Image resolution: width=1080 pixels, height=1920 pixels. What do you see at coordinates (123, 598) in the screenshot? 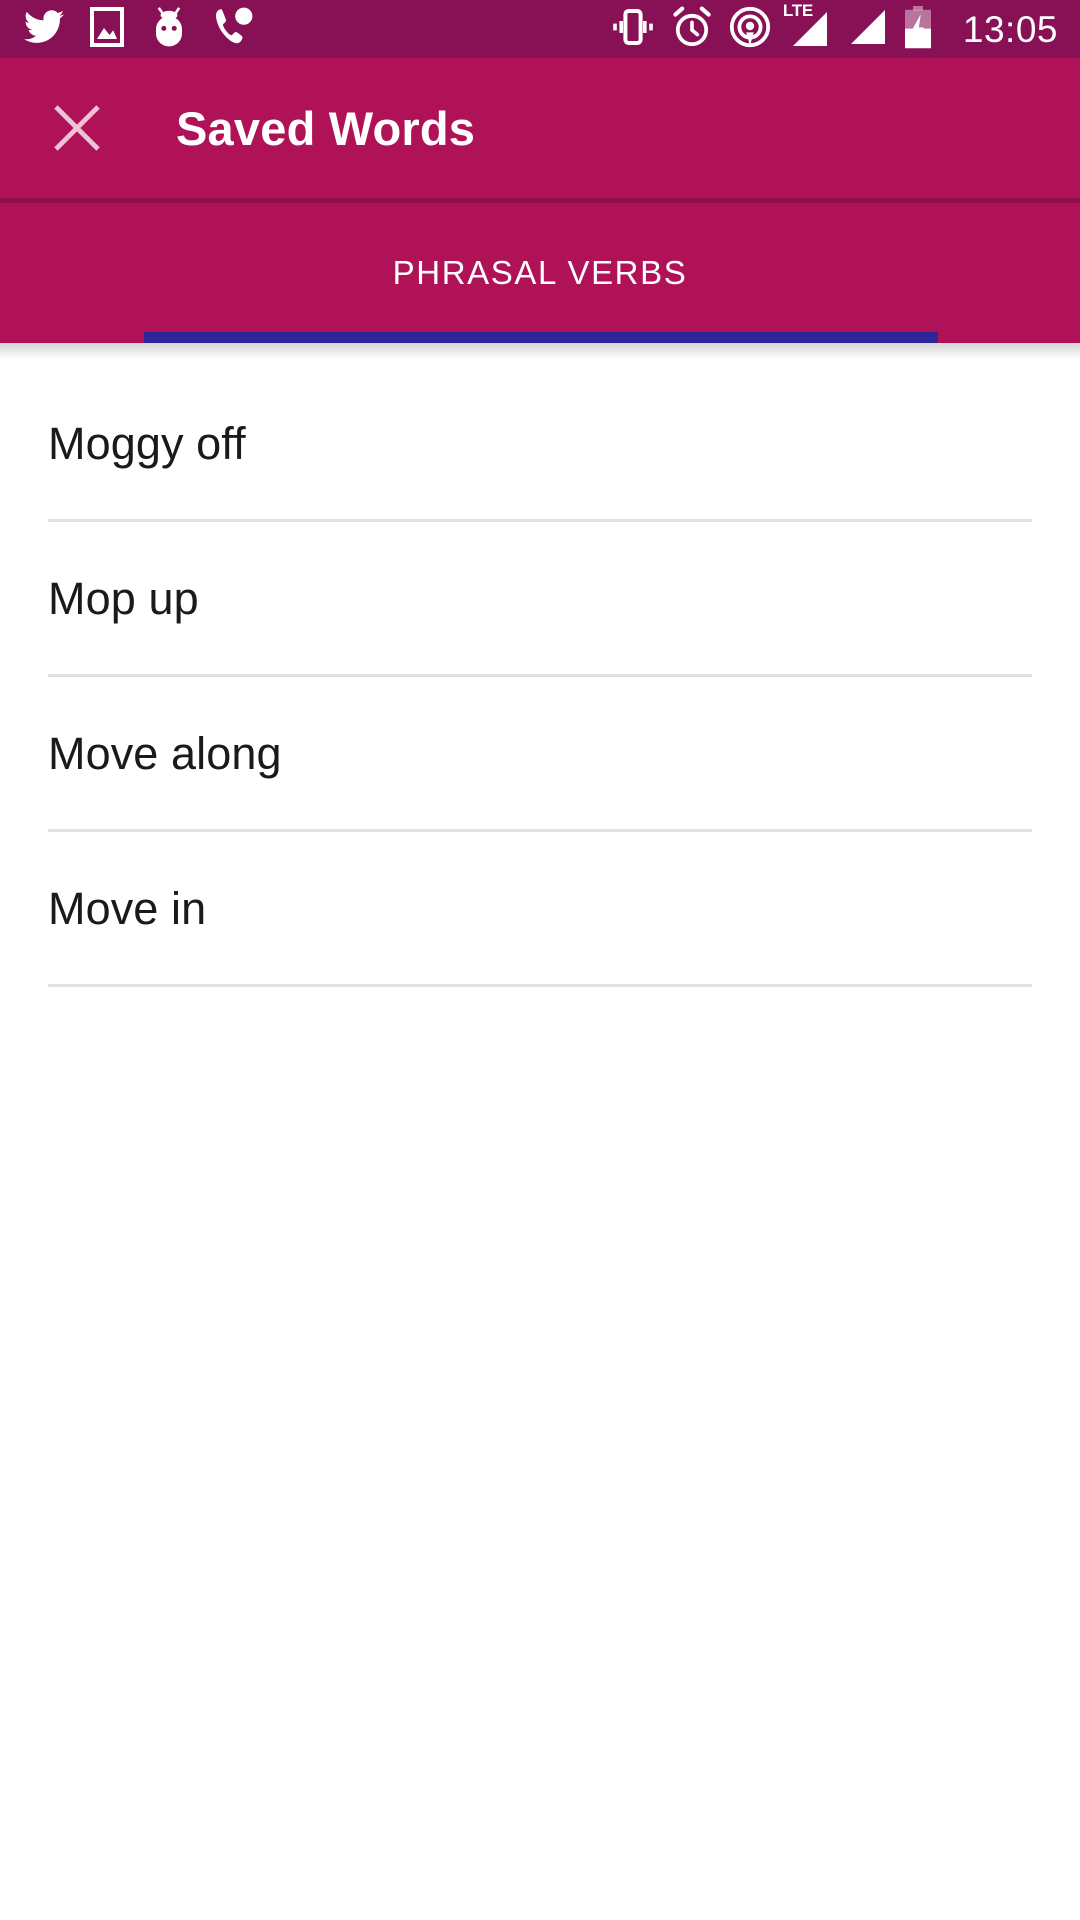
I see `list-item-label: Mop up` at bounding box center [123, 598].